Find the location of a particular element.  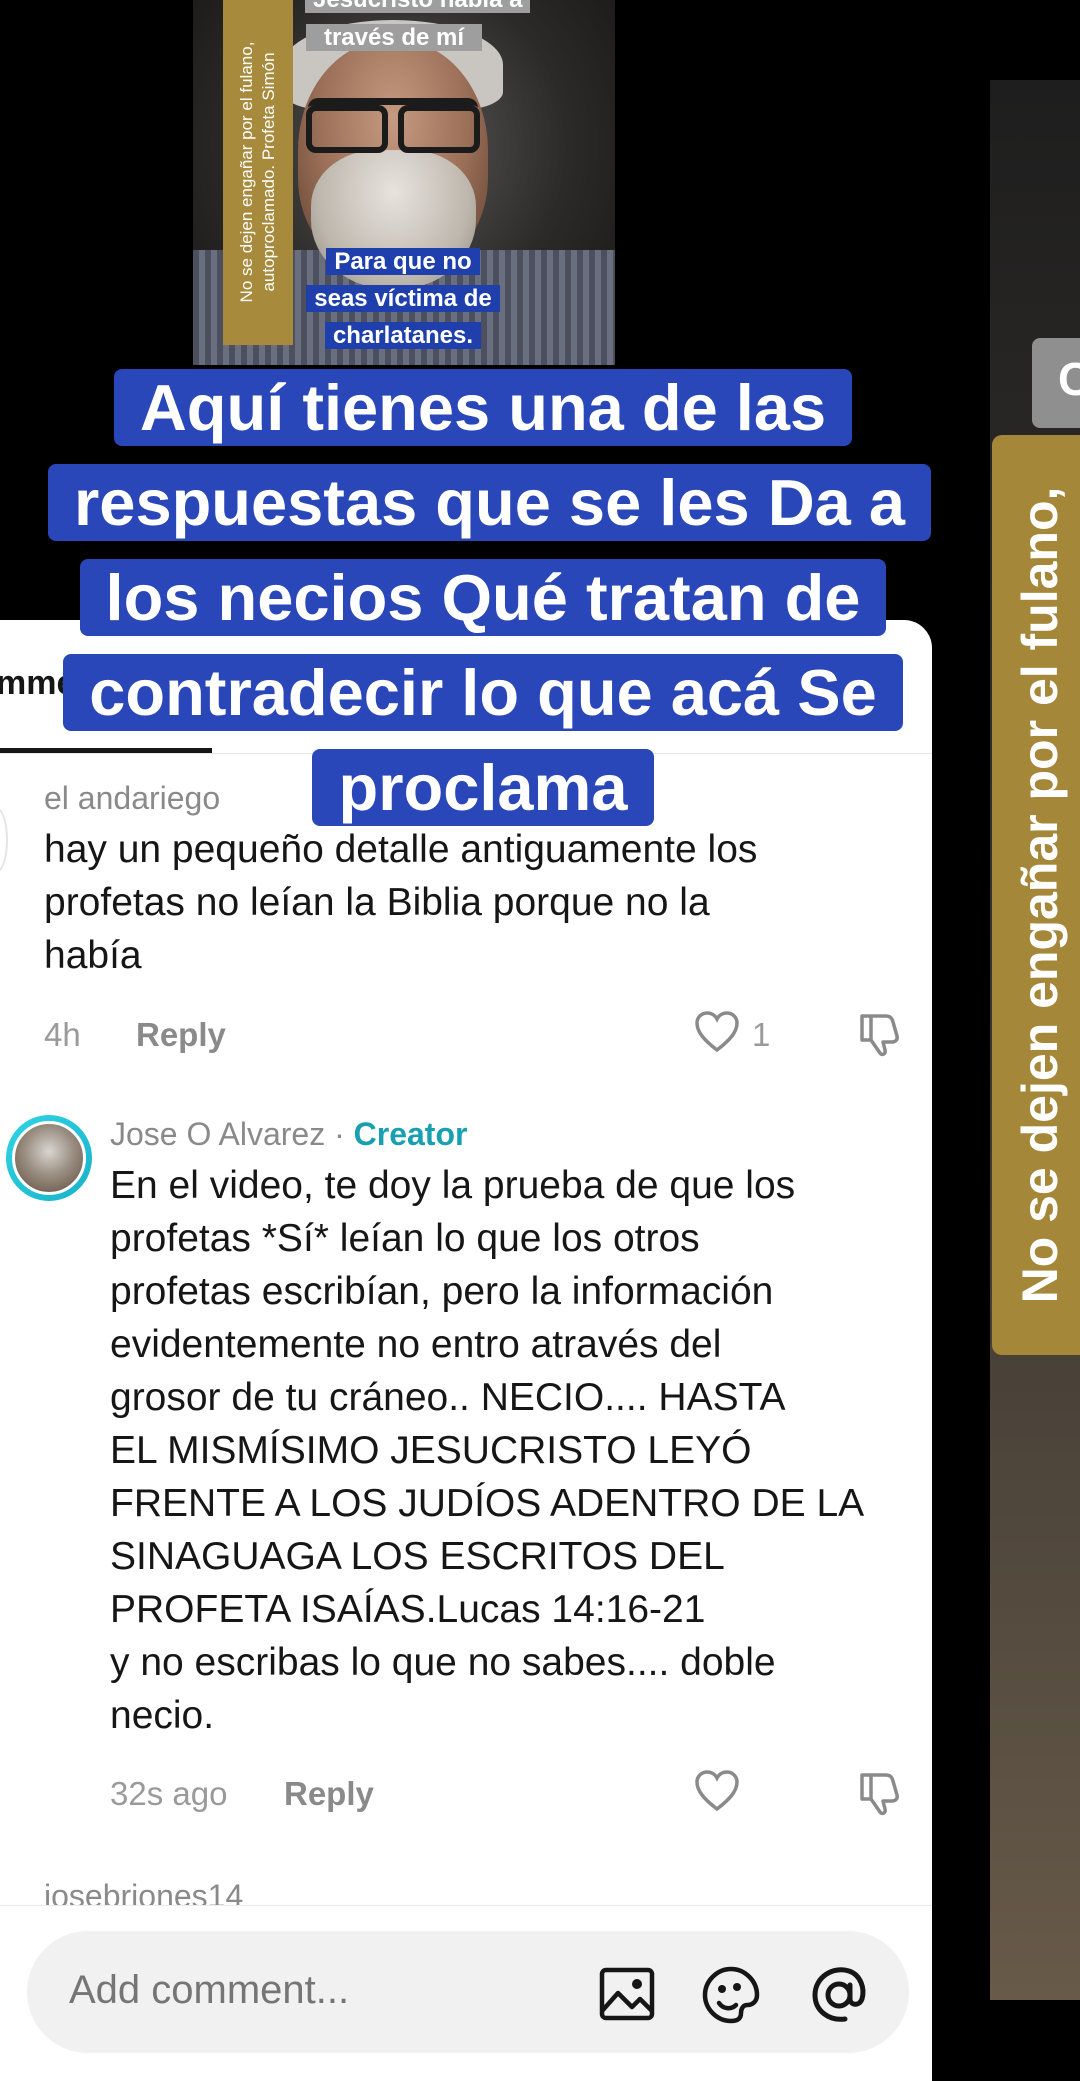

thumbnail-top-caption-1: Jesucristo habla a is located at coordinates (418, 6).